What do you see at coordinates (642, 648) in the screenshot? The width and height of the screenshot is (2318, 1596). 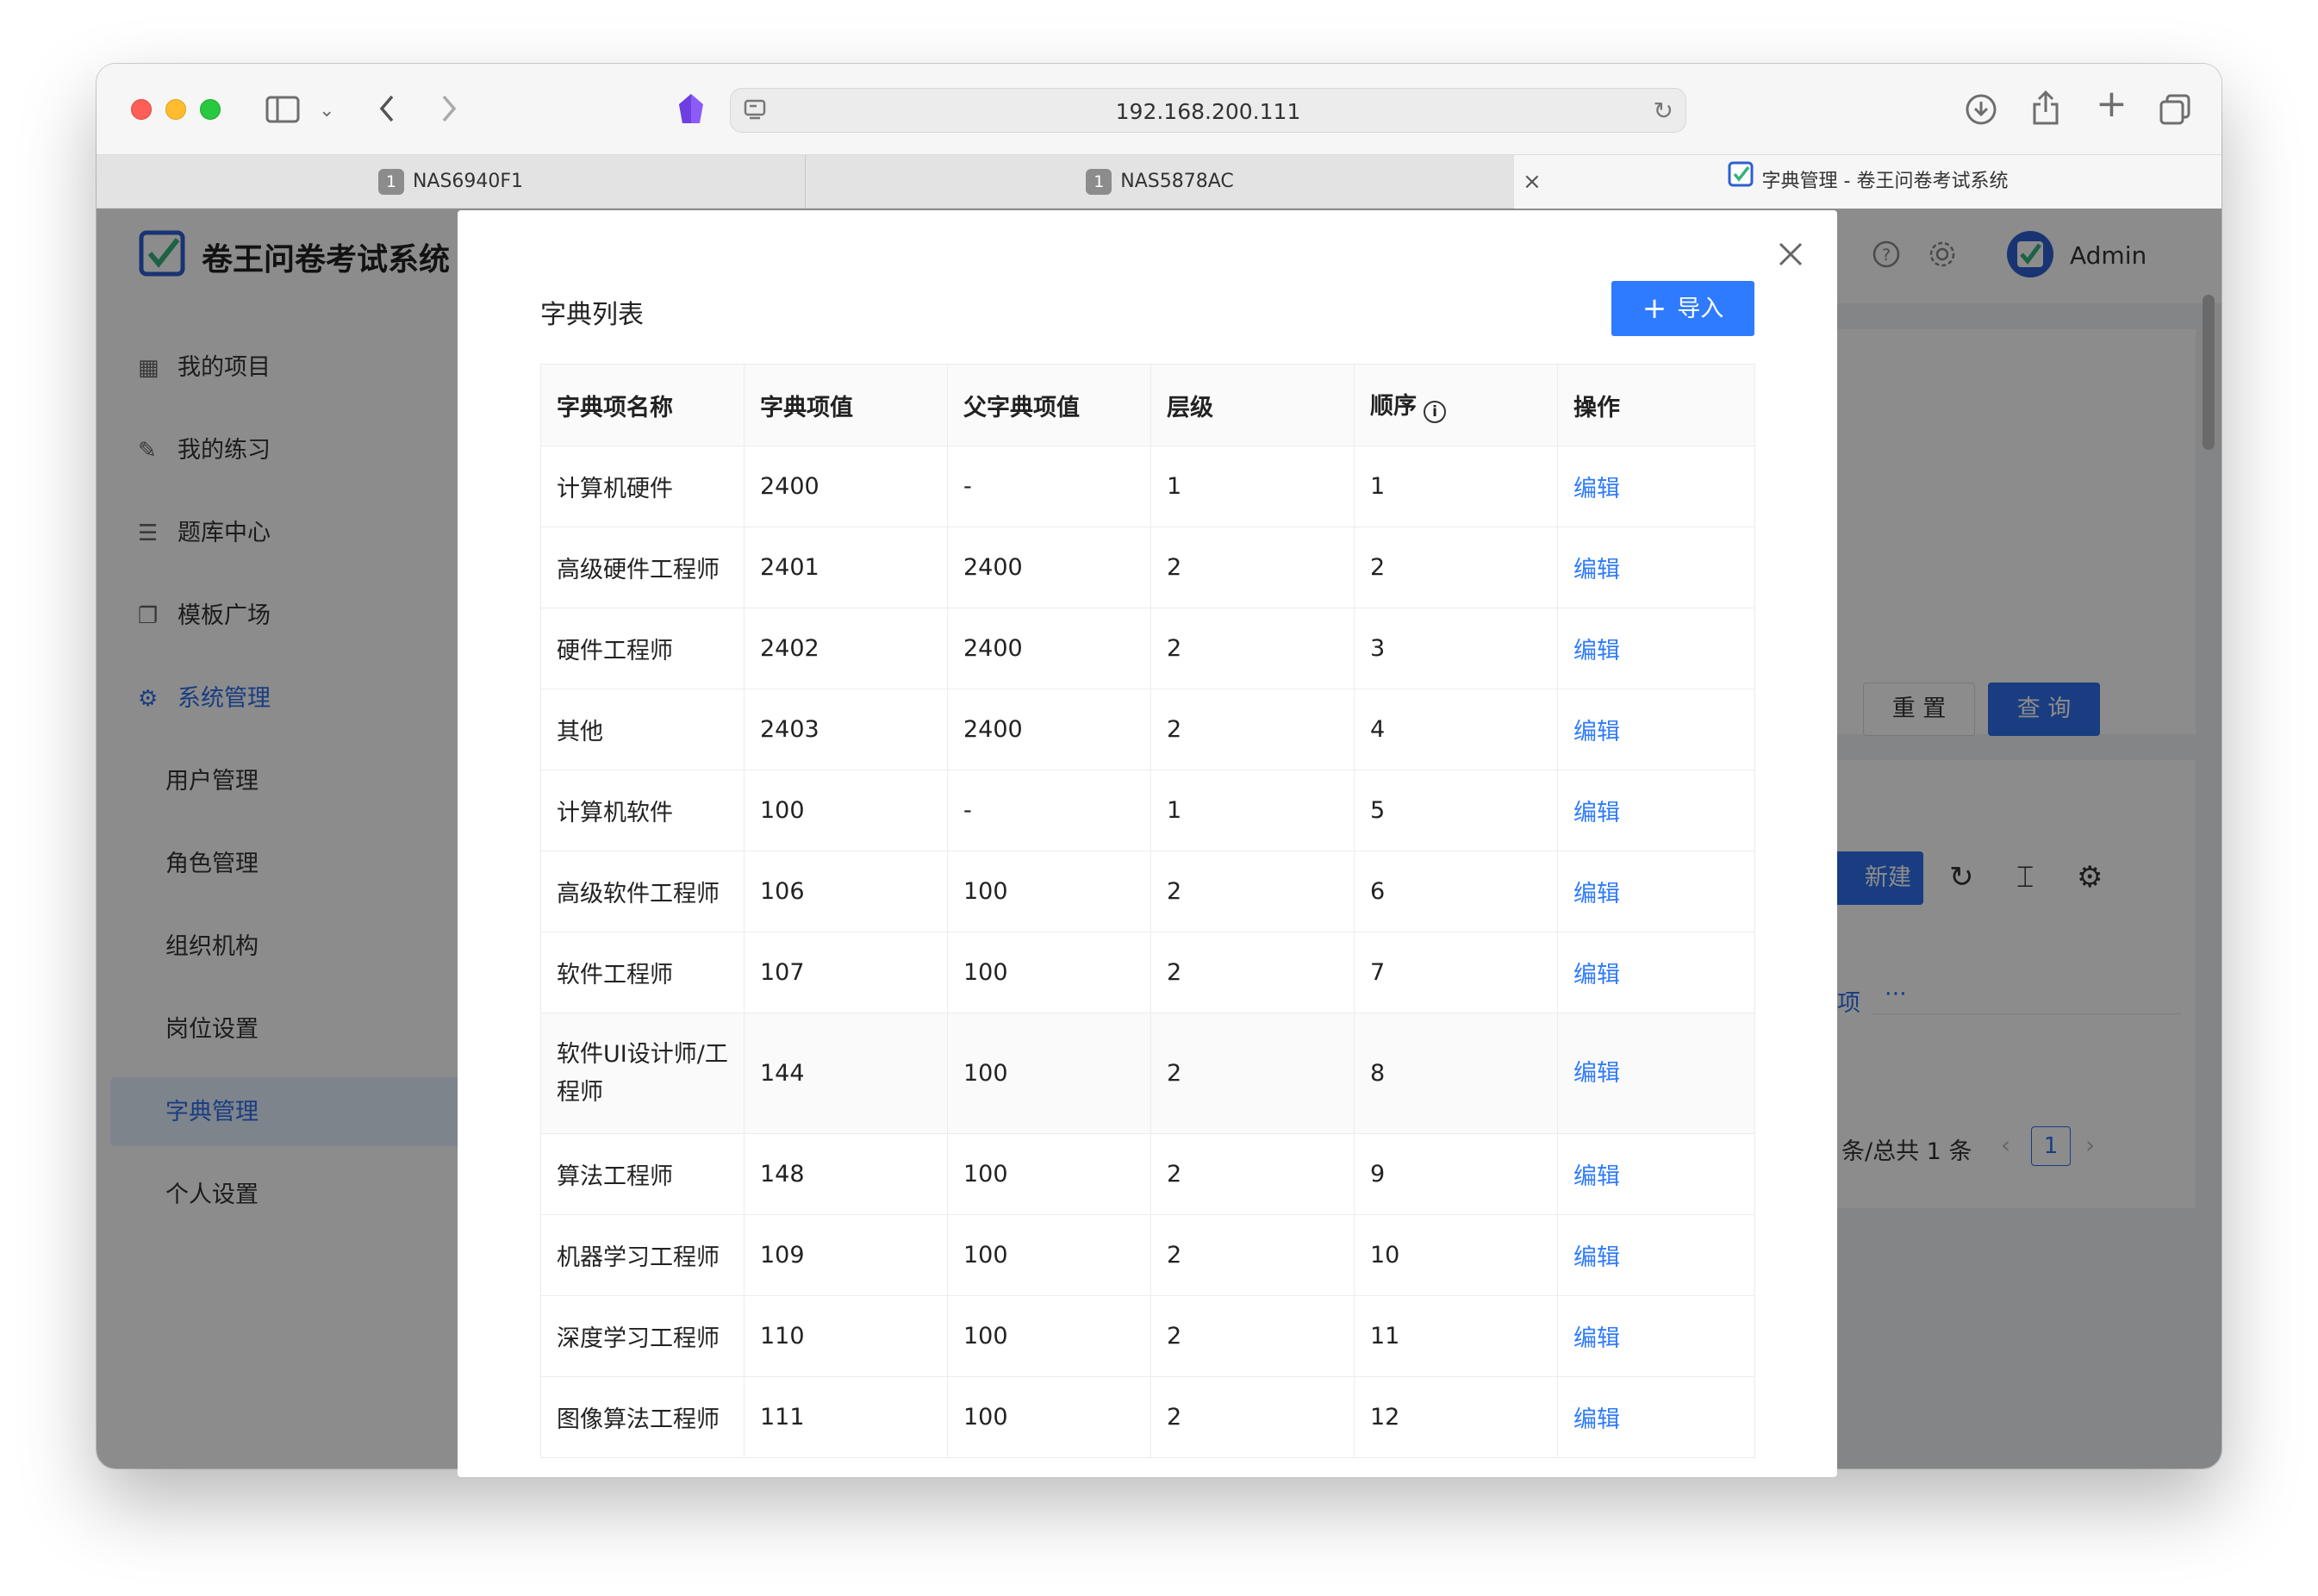 I see `table-cell: 硬件工程师` at bounding box center [642, 648].